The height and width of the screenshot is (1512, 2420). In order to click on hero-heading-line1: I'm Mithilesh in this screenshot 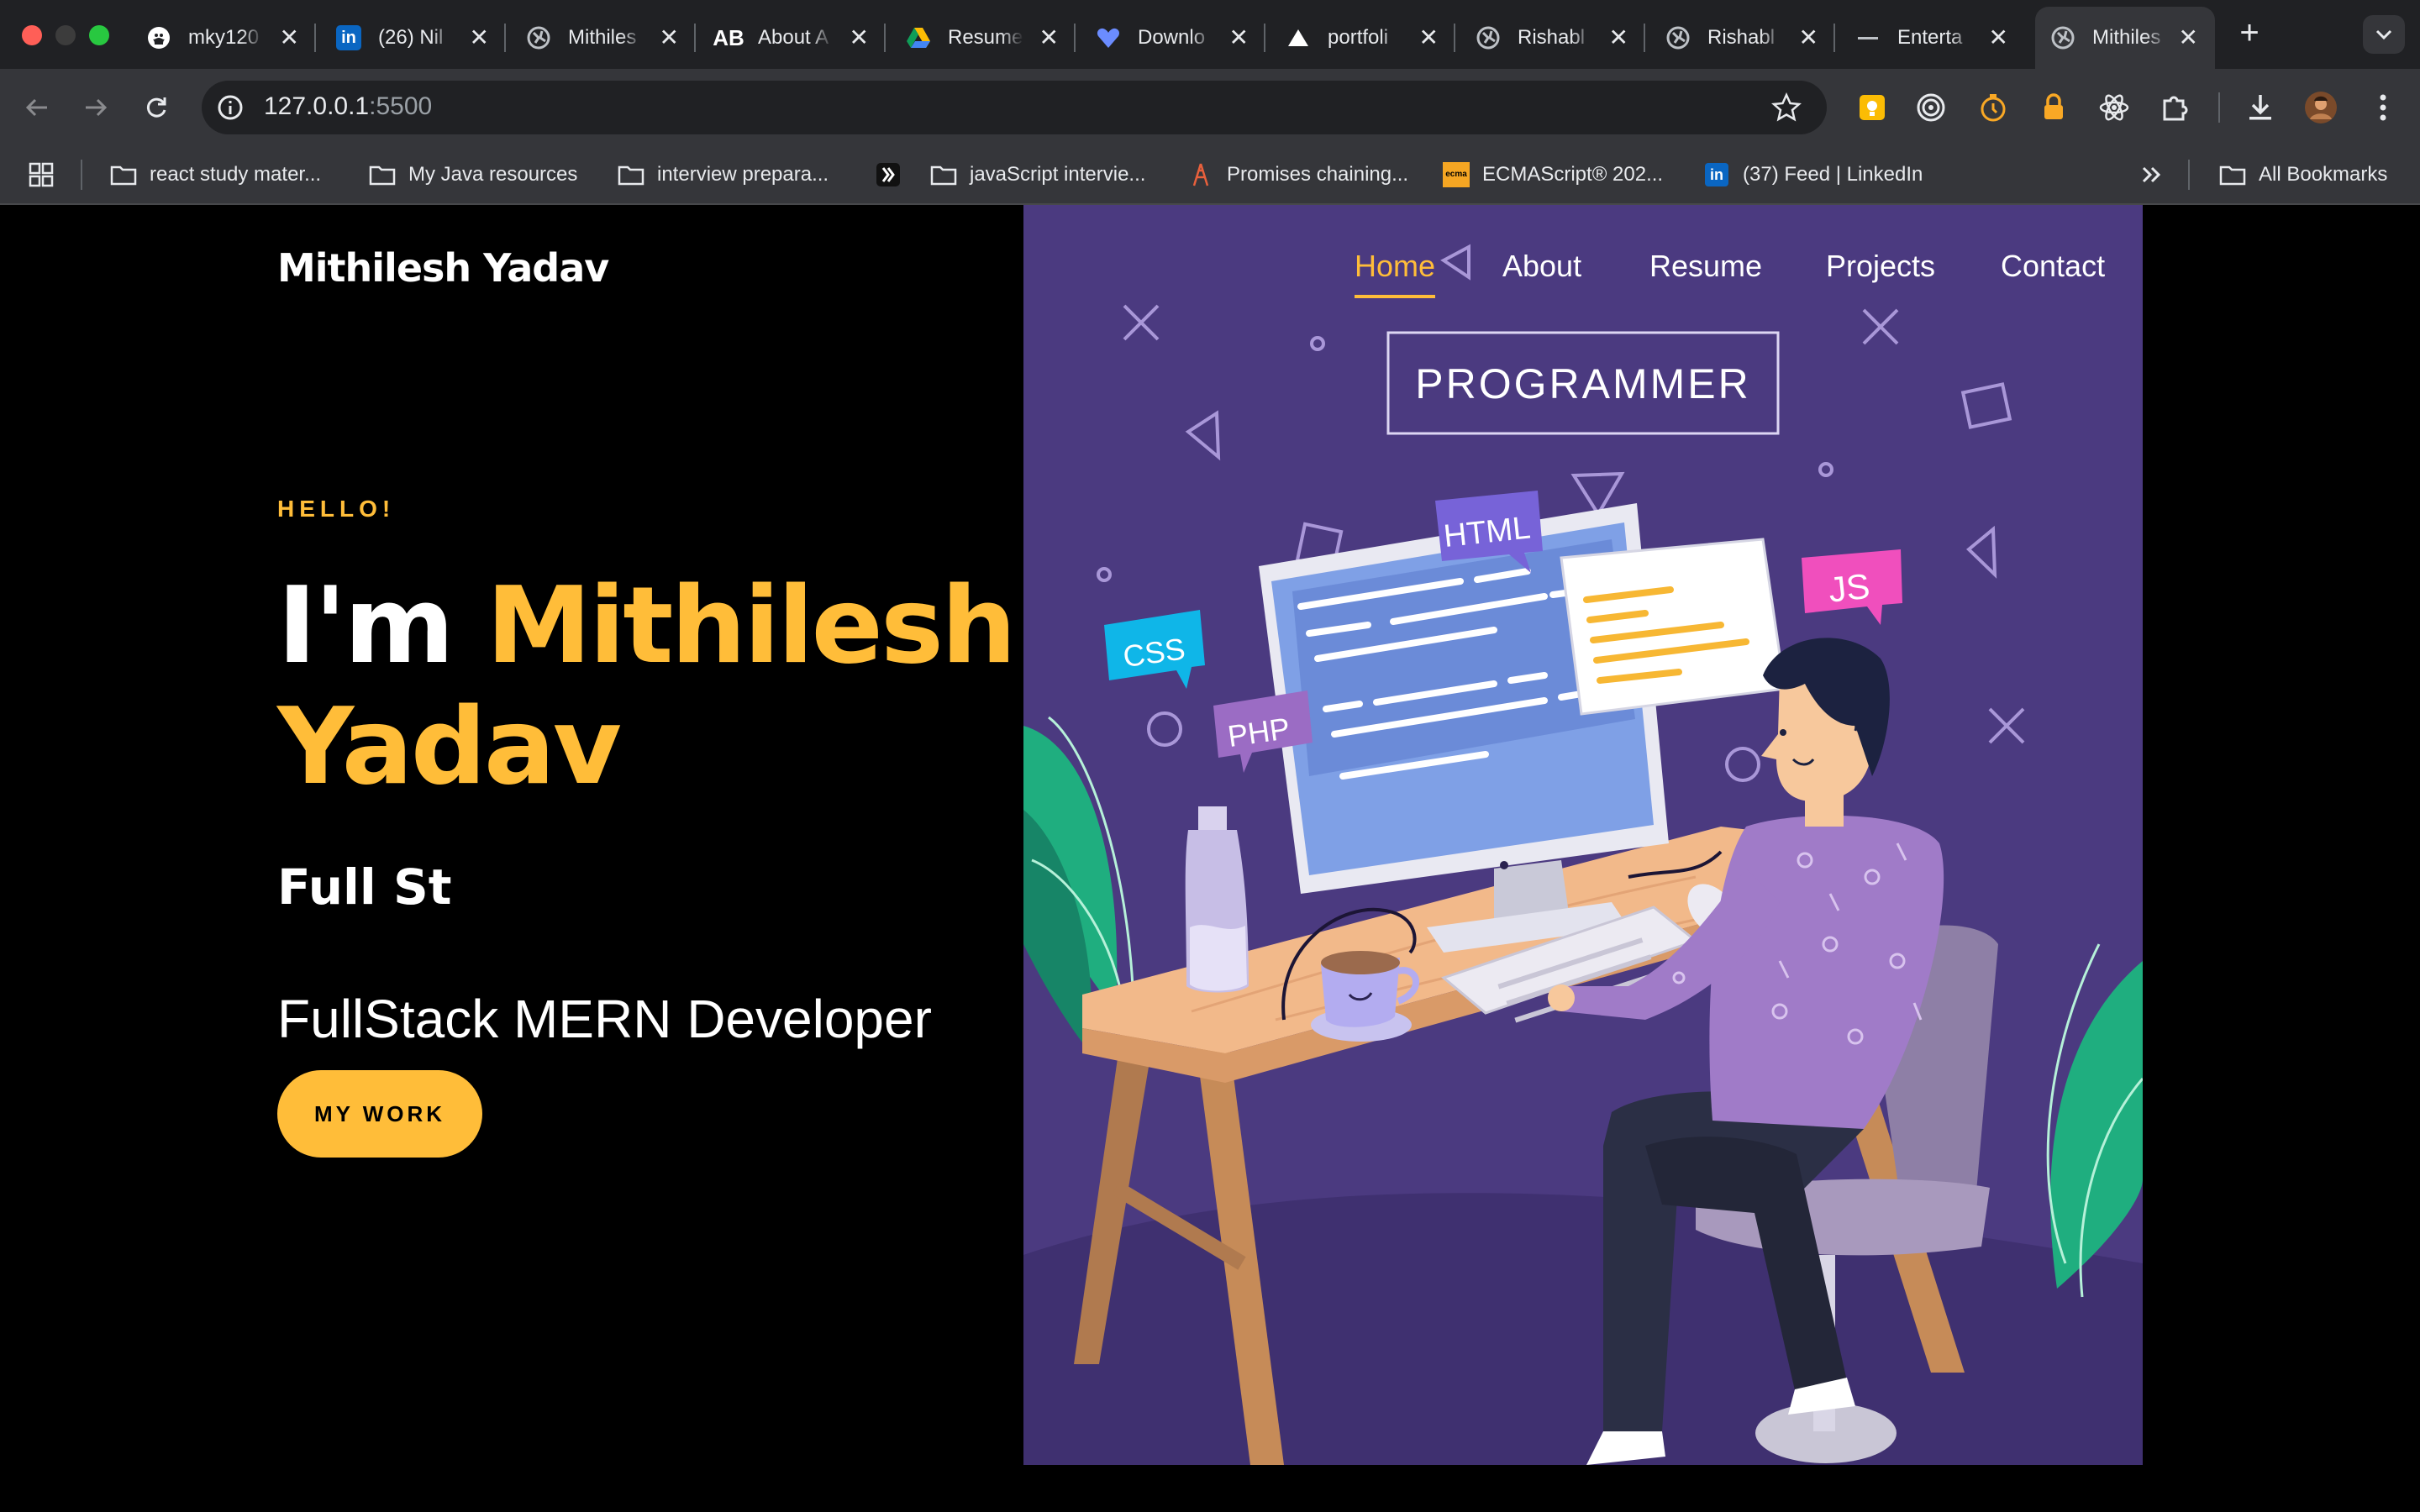, I will do `click(647, 626)`.